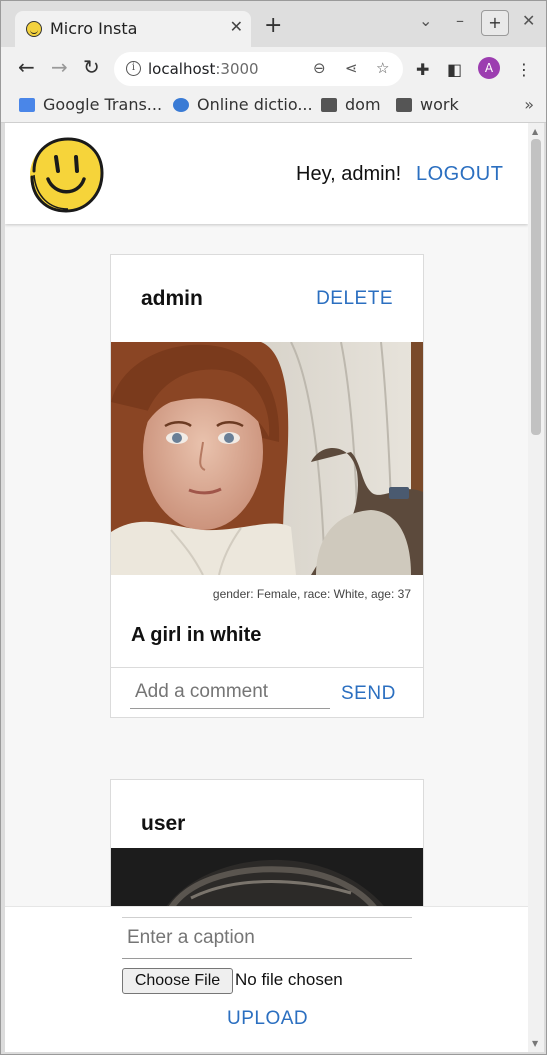  Describe the element at coordinates (267, 938) in the screenshot. I see `caption-input` at that location.